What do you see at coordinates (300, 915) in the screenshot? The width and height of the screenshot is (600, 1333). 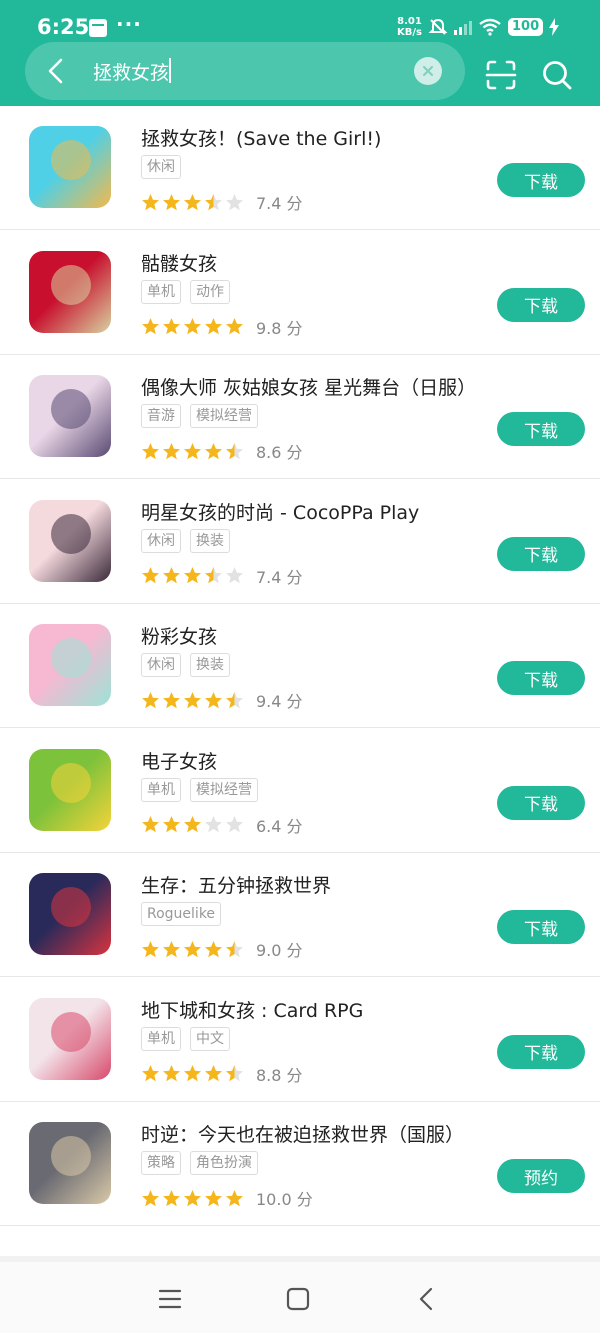 I see `app-list-item: 生存：五分钟拯救世界 Roguelike 9.0 分 下载` at bounding box center [300, 915].